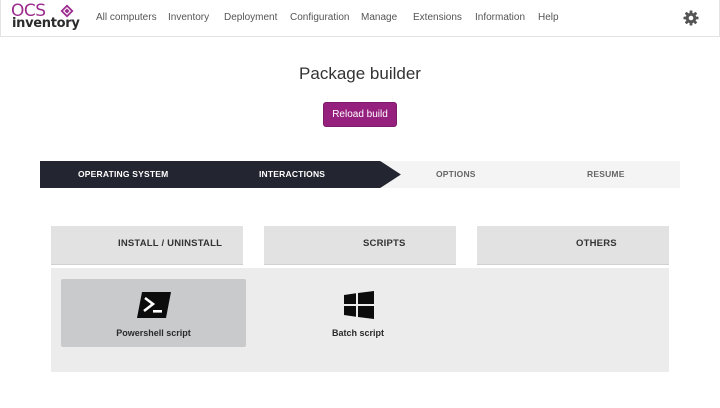 The image size is (720, 408). Describe the element at coordinates (360, 73) in the screenshot. I see `page-title: Package builder` at that location.